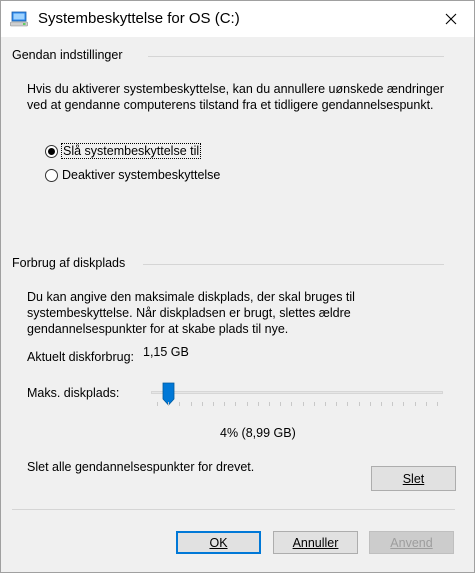  Describe the element at coordinates (297, 392) in the screenshot. I see `max-usage-slider-track` at that location.